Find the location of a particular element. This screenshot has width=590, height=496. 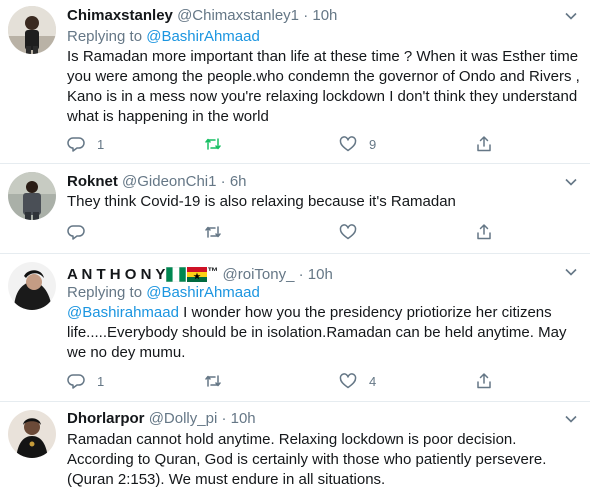

tweet-header: A N T H O N Y ™ @roiTony_ · 10h is located at coordinates (200, 273).